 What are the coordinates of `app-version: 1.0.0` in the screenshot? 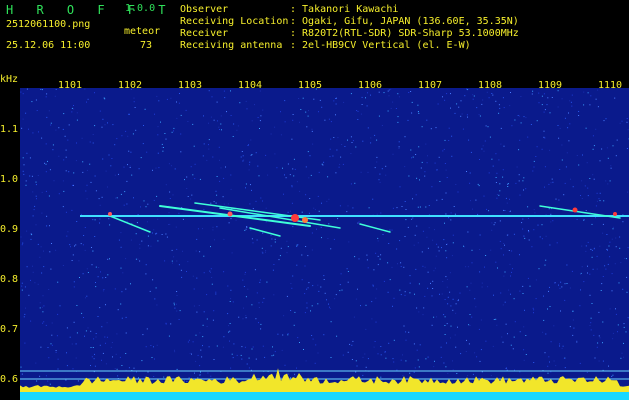 It's located at (140, 8).